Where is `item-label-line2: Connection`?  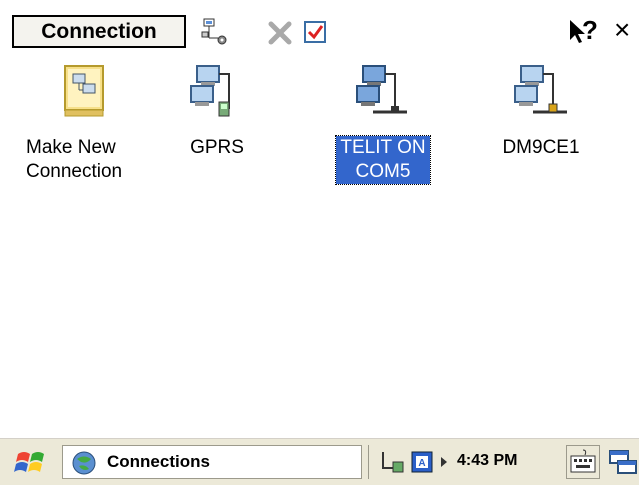 item-label-line2: Connection is located at coordinates (74, 171).